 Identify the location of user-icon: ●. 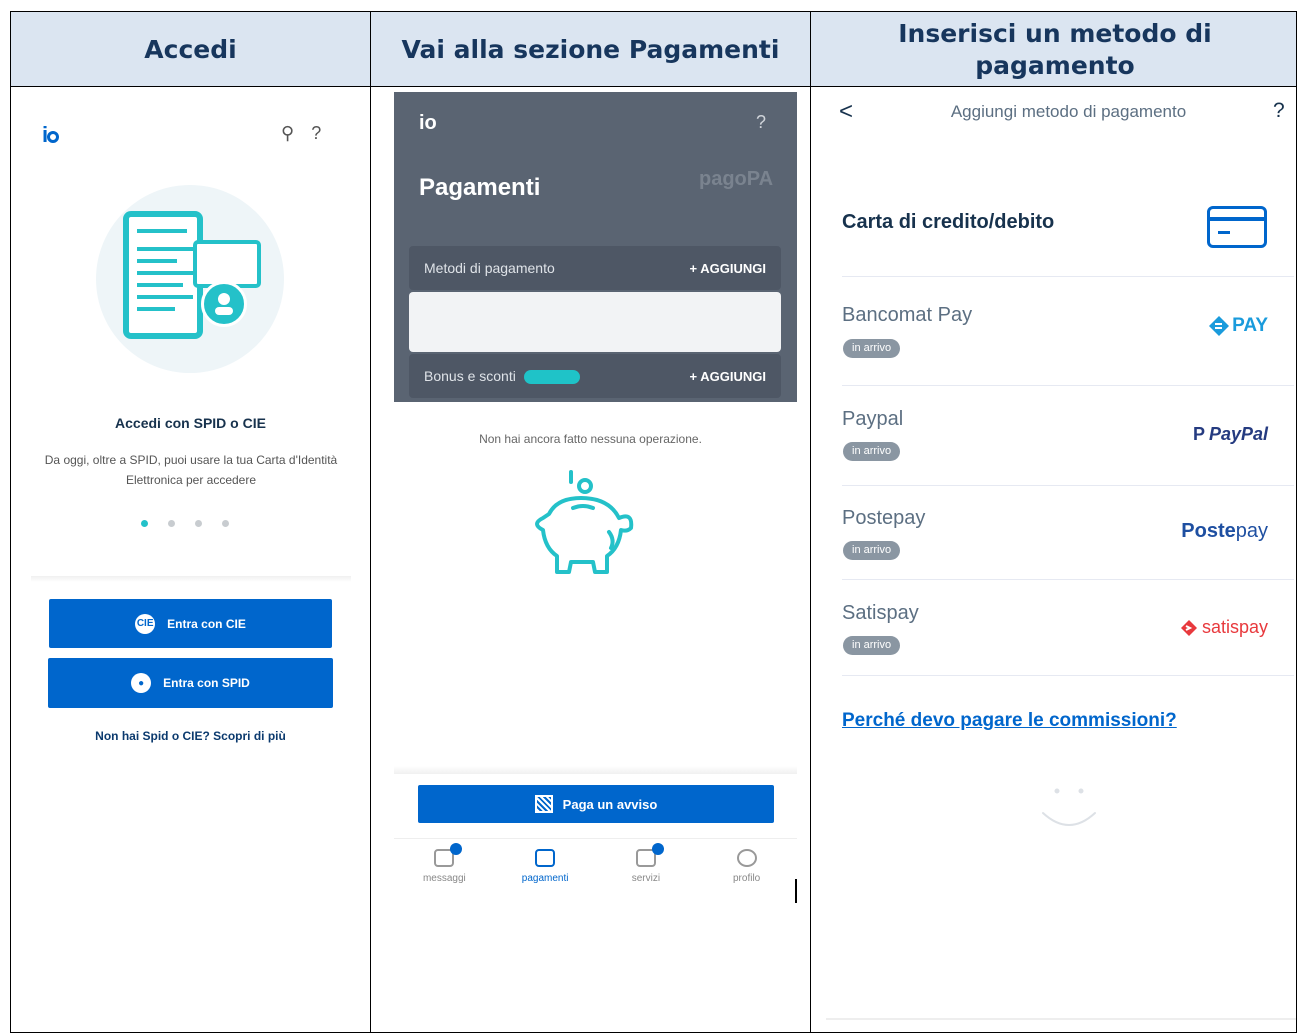
(141, 683).